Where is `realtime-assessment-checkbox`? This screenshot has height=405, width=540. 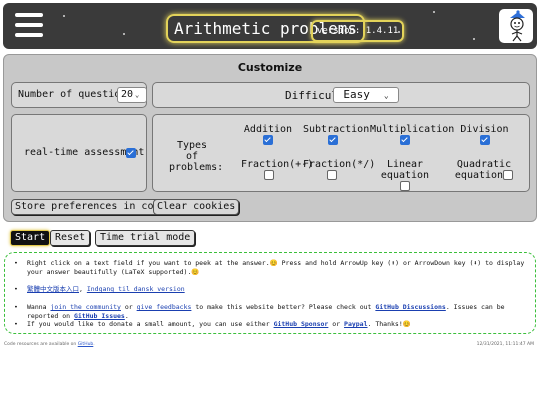
realtime-assessment-checkbox is located at coordinates (131, 153).